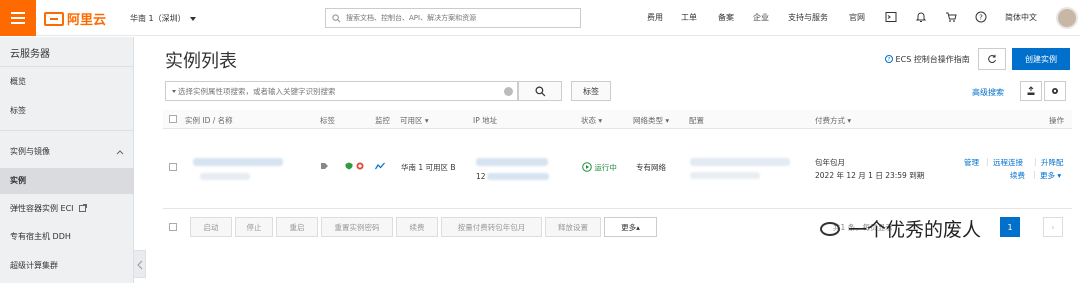  What do you see at coordinates (587, 167) in the screenshot?
I see `play-circle-icon` at bounding box center [587, 167].